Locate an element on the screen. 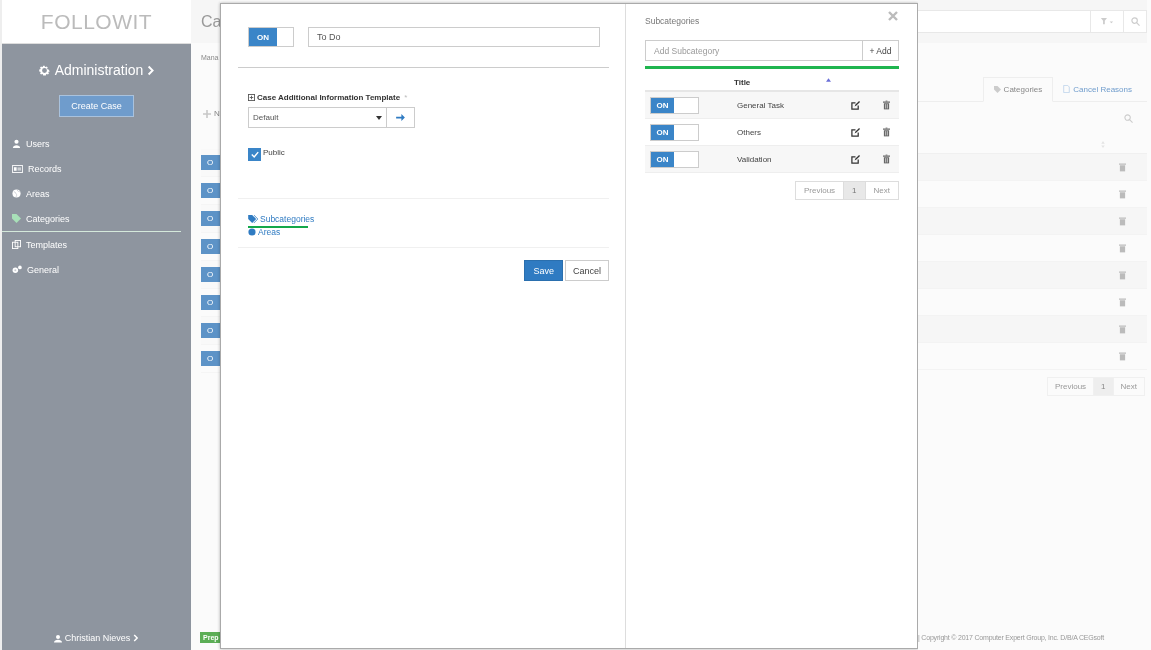  sort-up-icon is located at coordinates (828, 80).